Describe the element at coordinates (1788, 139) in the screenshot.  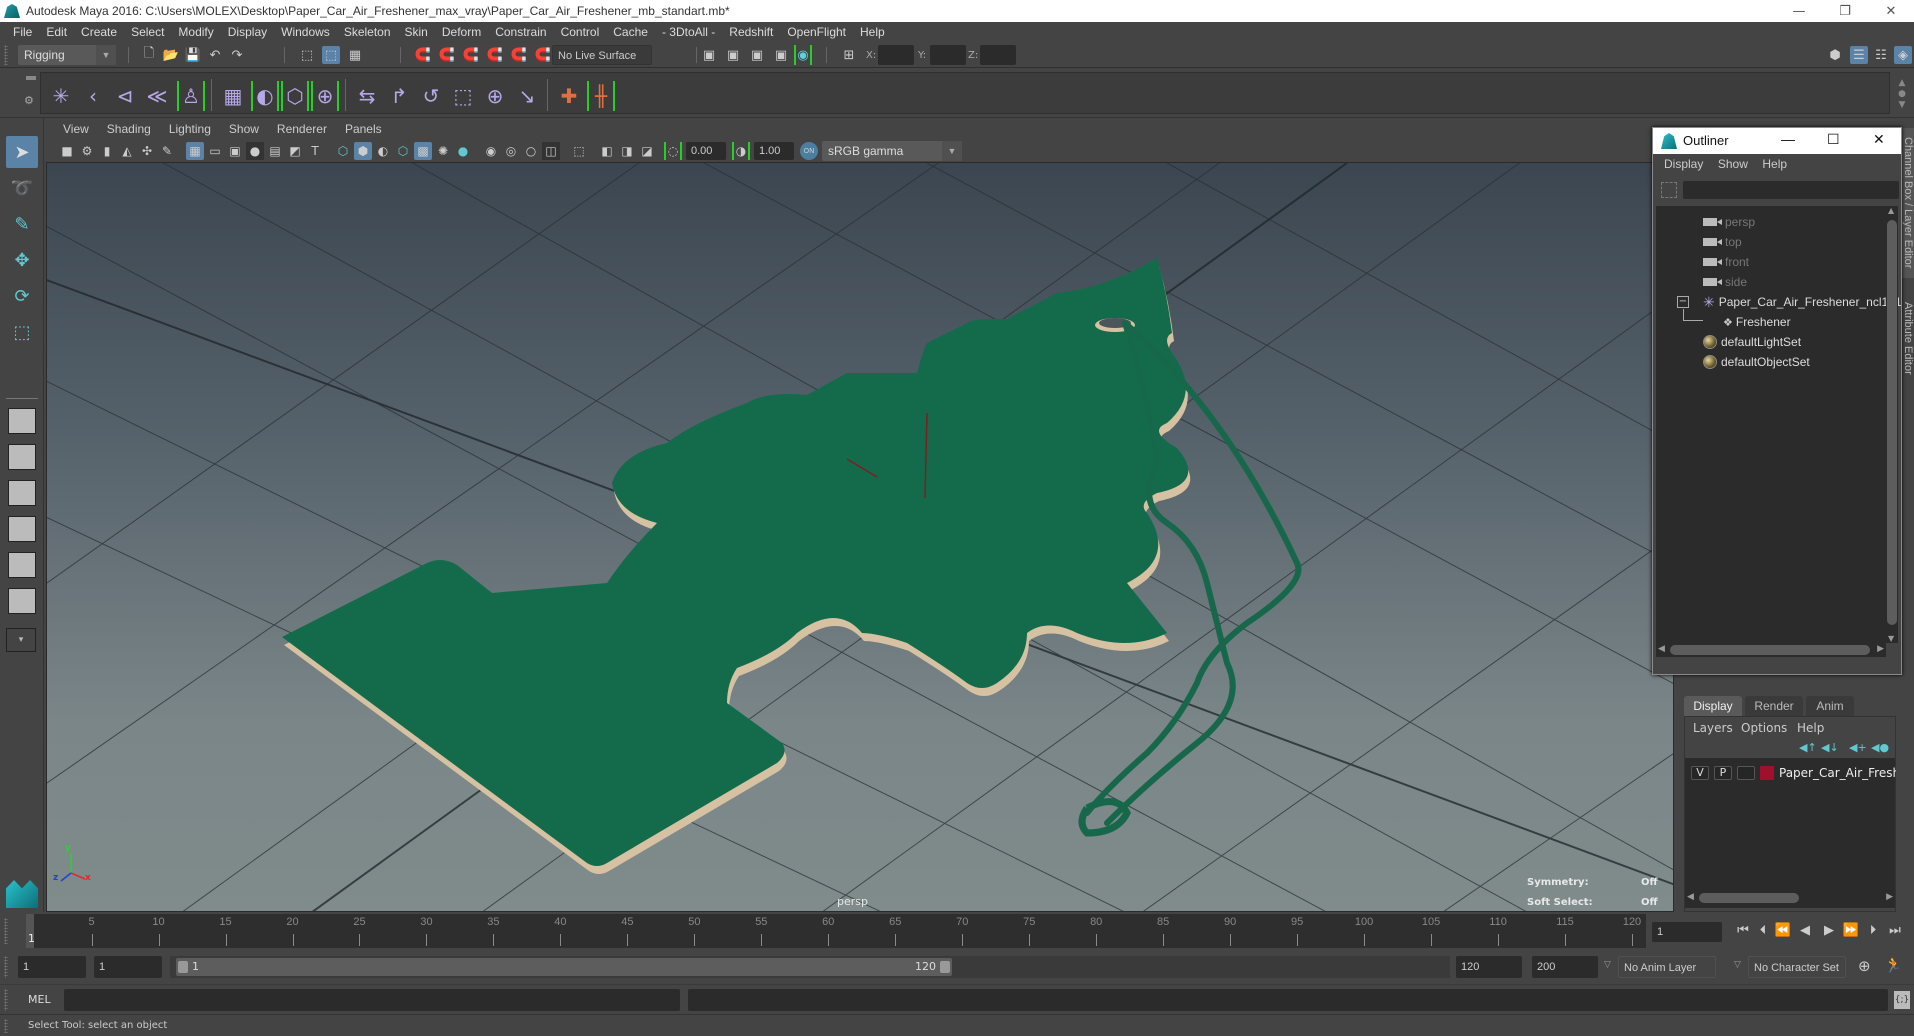
I see `outliner-minimize-button: —` at that location.